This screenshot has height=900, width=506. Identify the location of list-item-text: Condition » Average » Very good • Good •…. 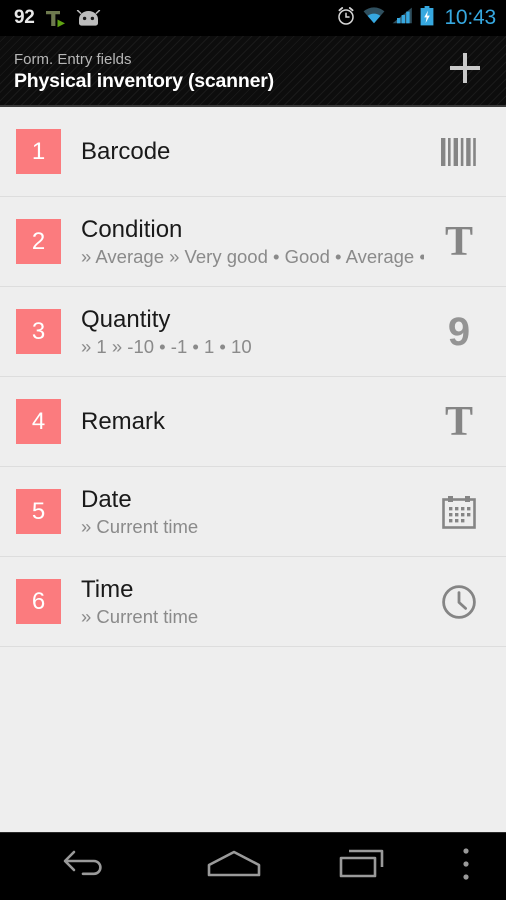
(252, 242).